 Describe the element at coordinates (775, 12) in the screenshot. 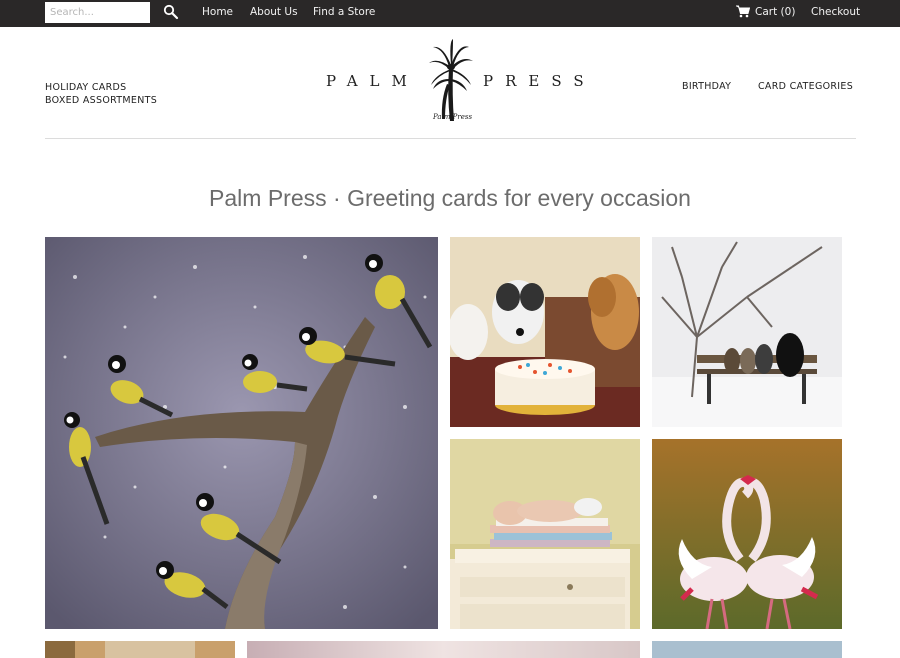

I see `cart-link: Cart (0)` at that location.